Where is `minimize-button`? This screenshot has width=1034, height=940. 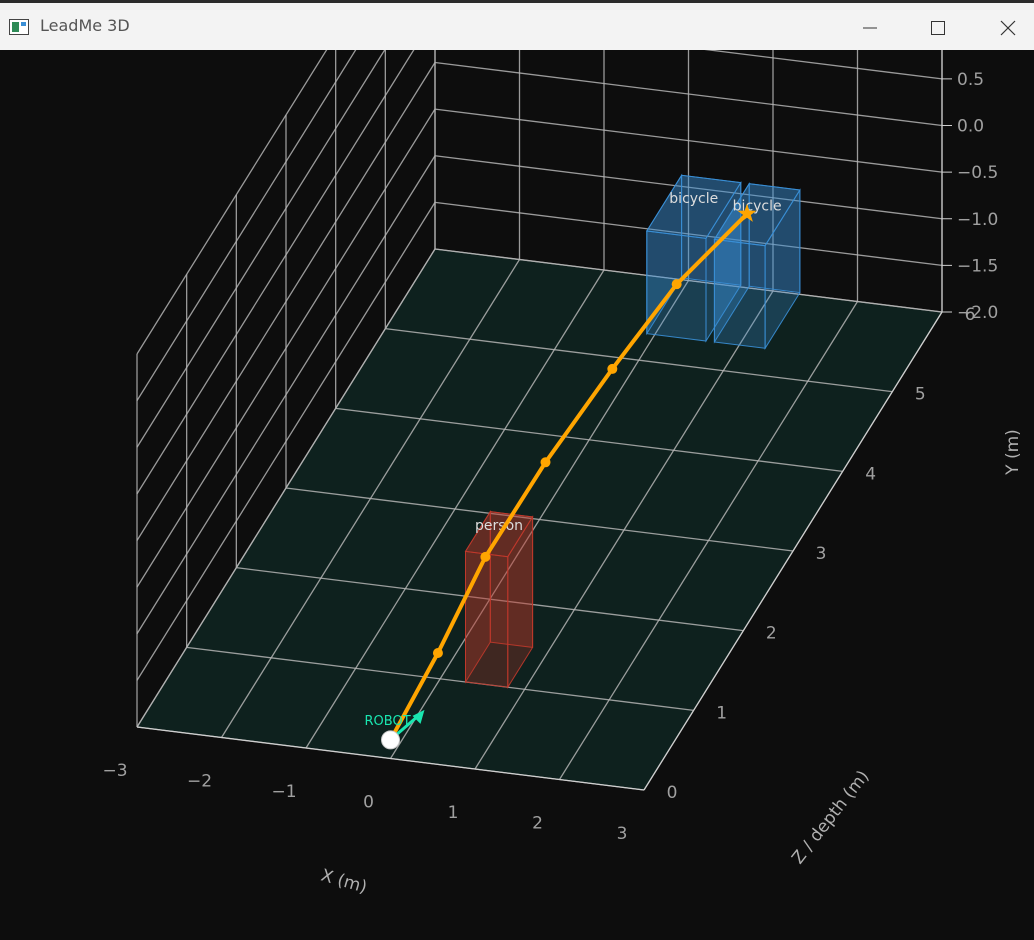 minimize-button is located at coordinates (870, 28).